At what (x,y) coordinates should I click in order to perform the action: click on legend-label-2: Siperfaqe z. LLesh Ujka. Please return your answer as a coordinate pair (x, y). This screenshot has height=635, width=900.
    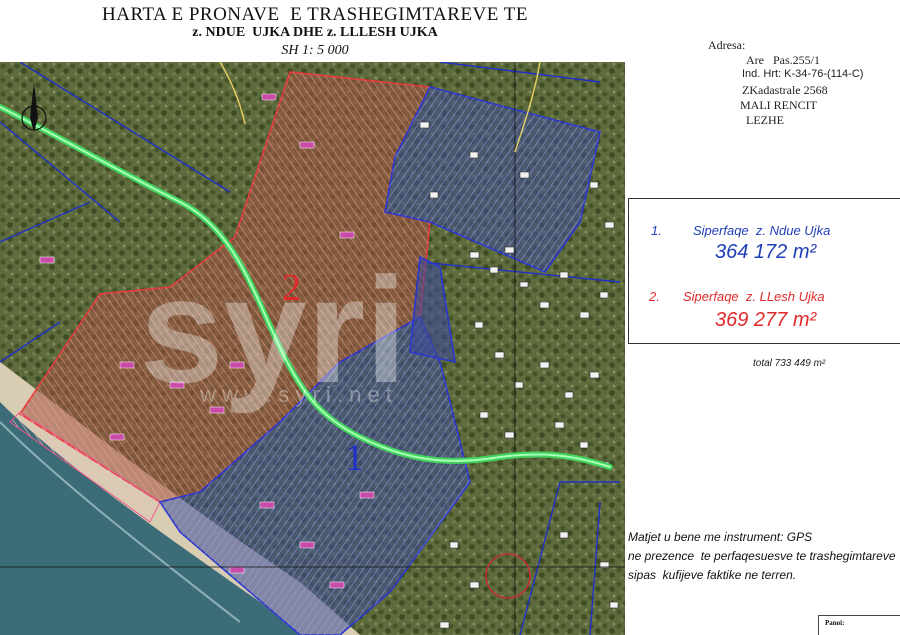
    Looking at the image, I should click on (754, 296).